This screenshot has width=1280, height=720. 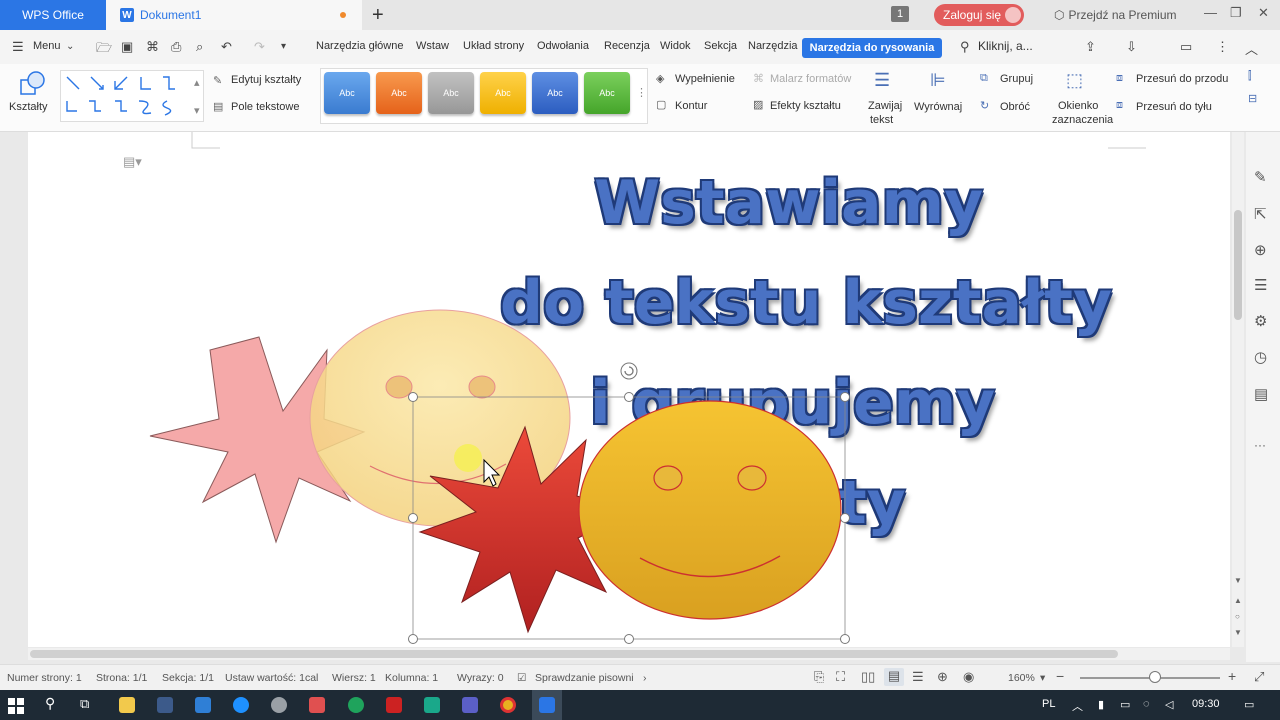 What do you see at coordinates (1042, 678) in the screenshot?
I see `chevron-down-icon: ▾` at bounding box center [1042, 678].